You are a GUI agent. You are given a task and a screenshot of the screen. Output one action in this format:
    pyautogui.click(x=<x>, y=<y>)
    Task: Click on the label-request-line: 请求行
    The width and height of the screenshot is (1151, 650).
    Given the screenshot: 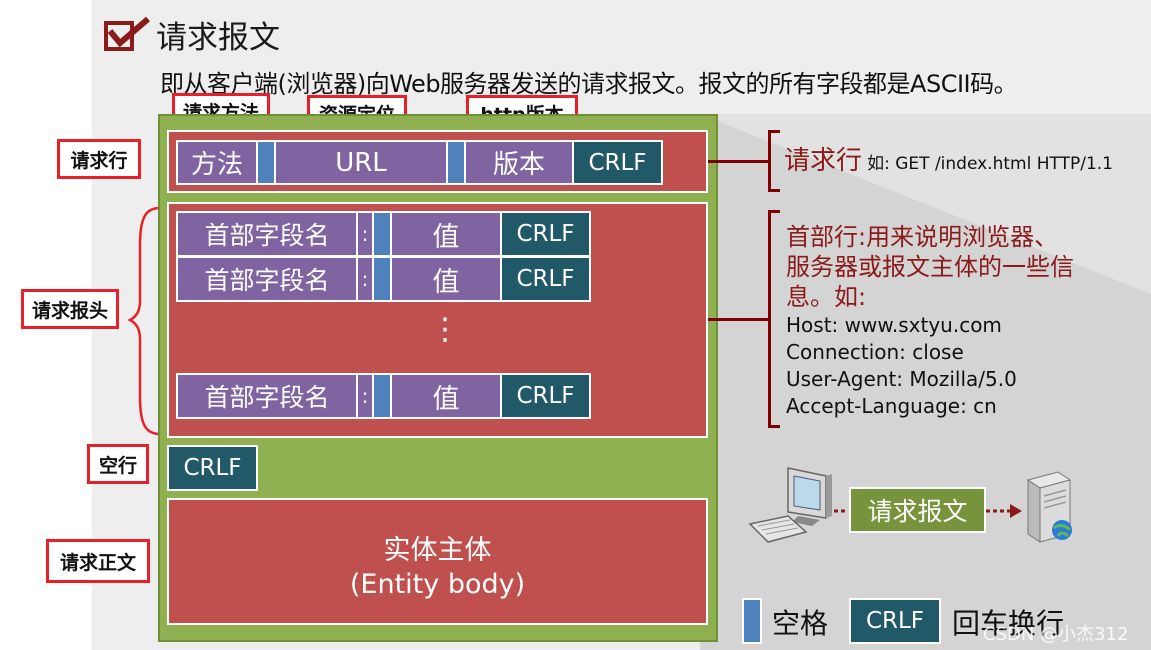 What is the action you would take?
    pyautogui.click(x=99, y=159)
    